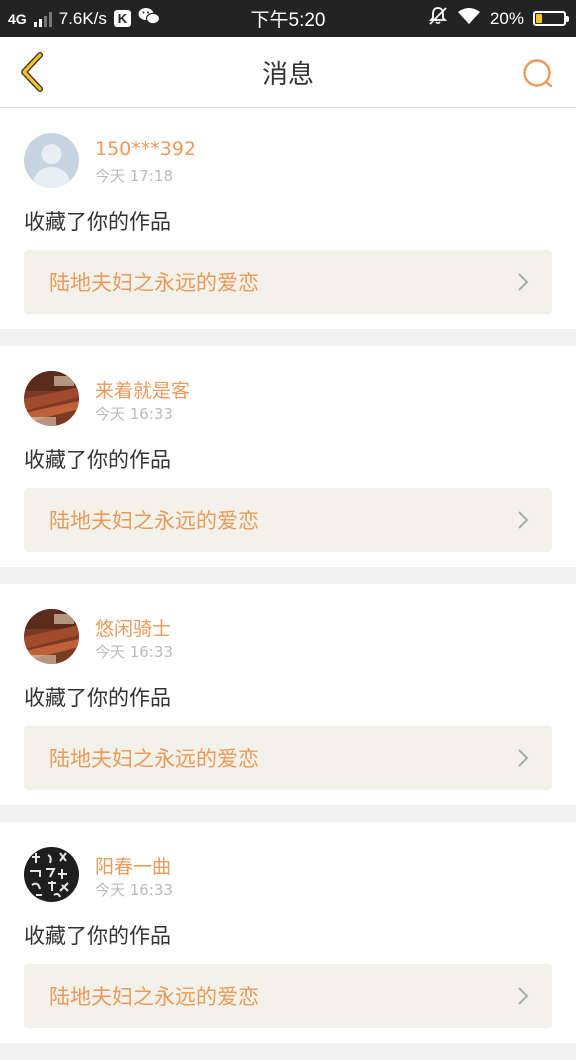  Describe the element at coordinates (469, 18) in the screenshot. I see `wifi-icon` at that location.